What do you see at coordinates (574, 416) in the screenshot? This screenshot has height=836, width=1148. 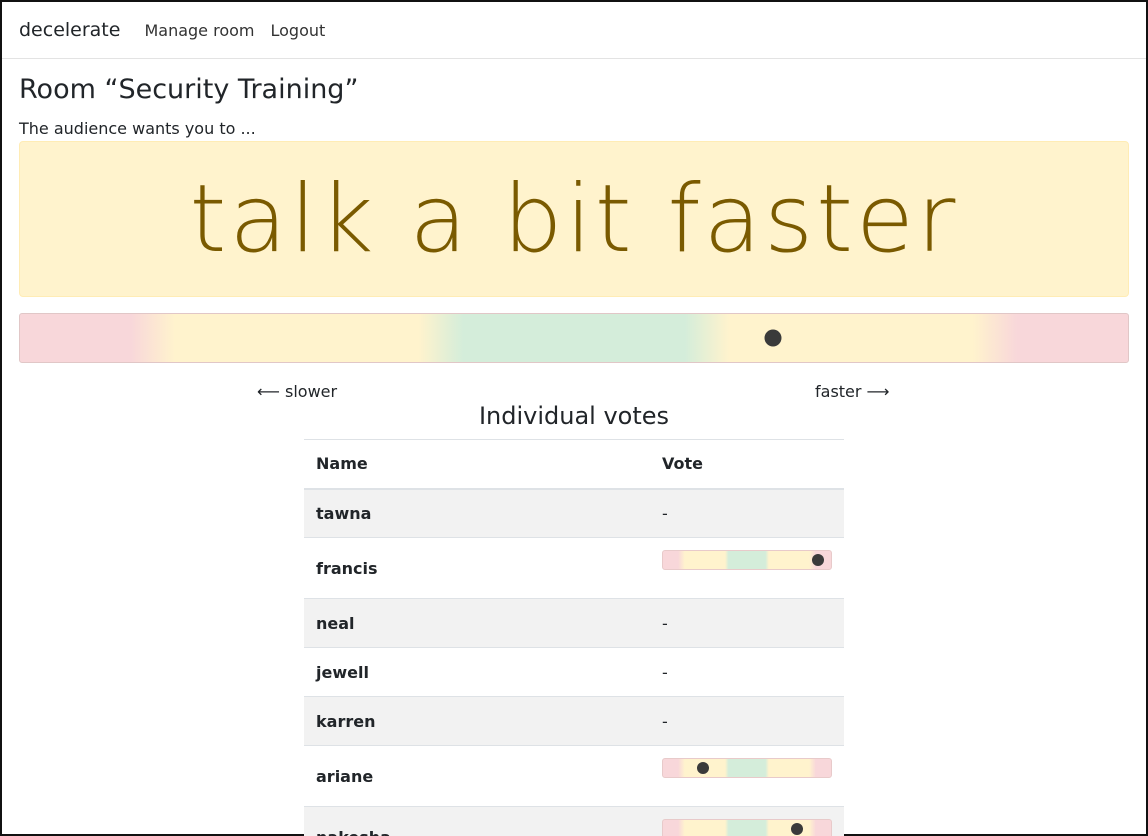 I see `votes-heading: Individual votes` at bounding box center [574, 416].